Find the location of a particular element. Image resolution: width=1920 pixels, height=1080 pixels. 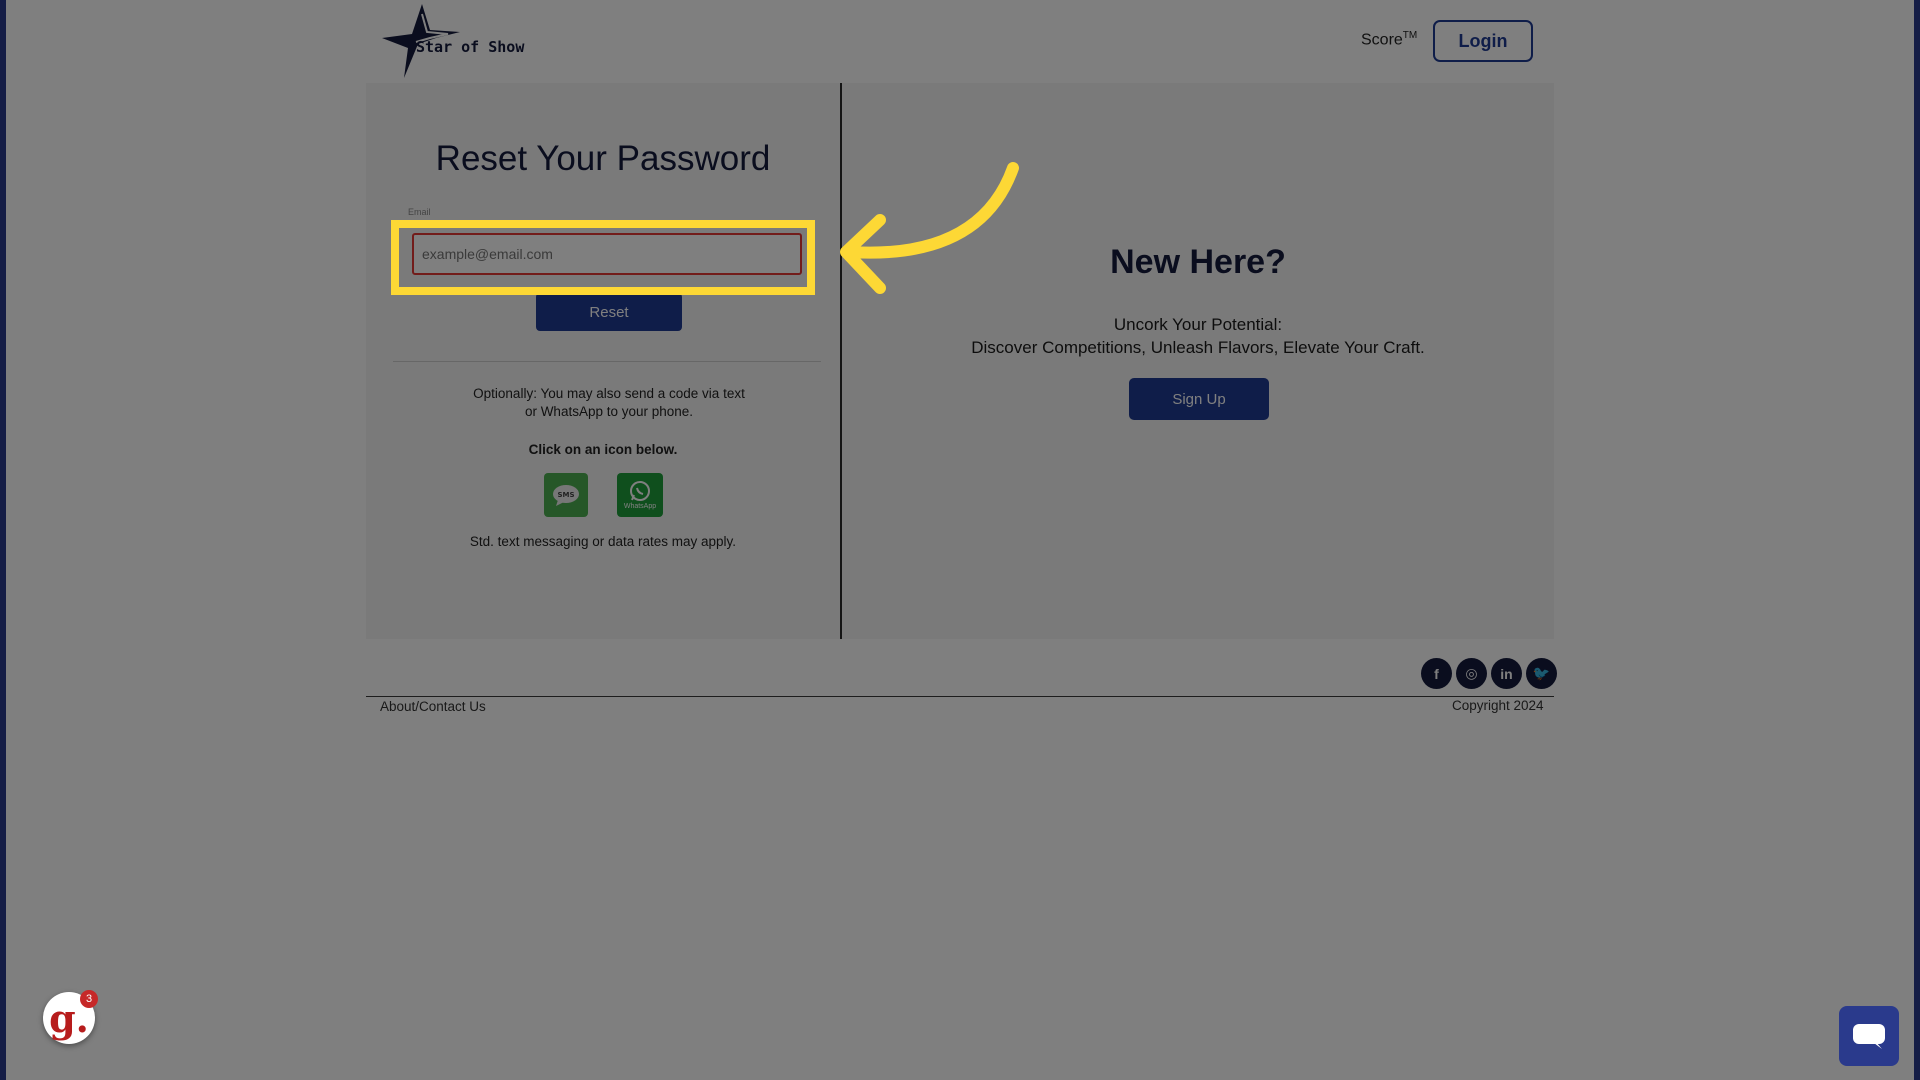

chat-button is located at coordinates (1869, 1036).